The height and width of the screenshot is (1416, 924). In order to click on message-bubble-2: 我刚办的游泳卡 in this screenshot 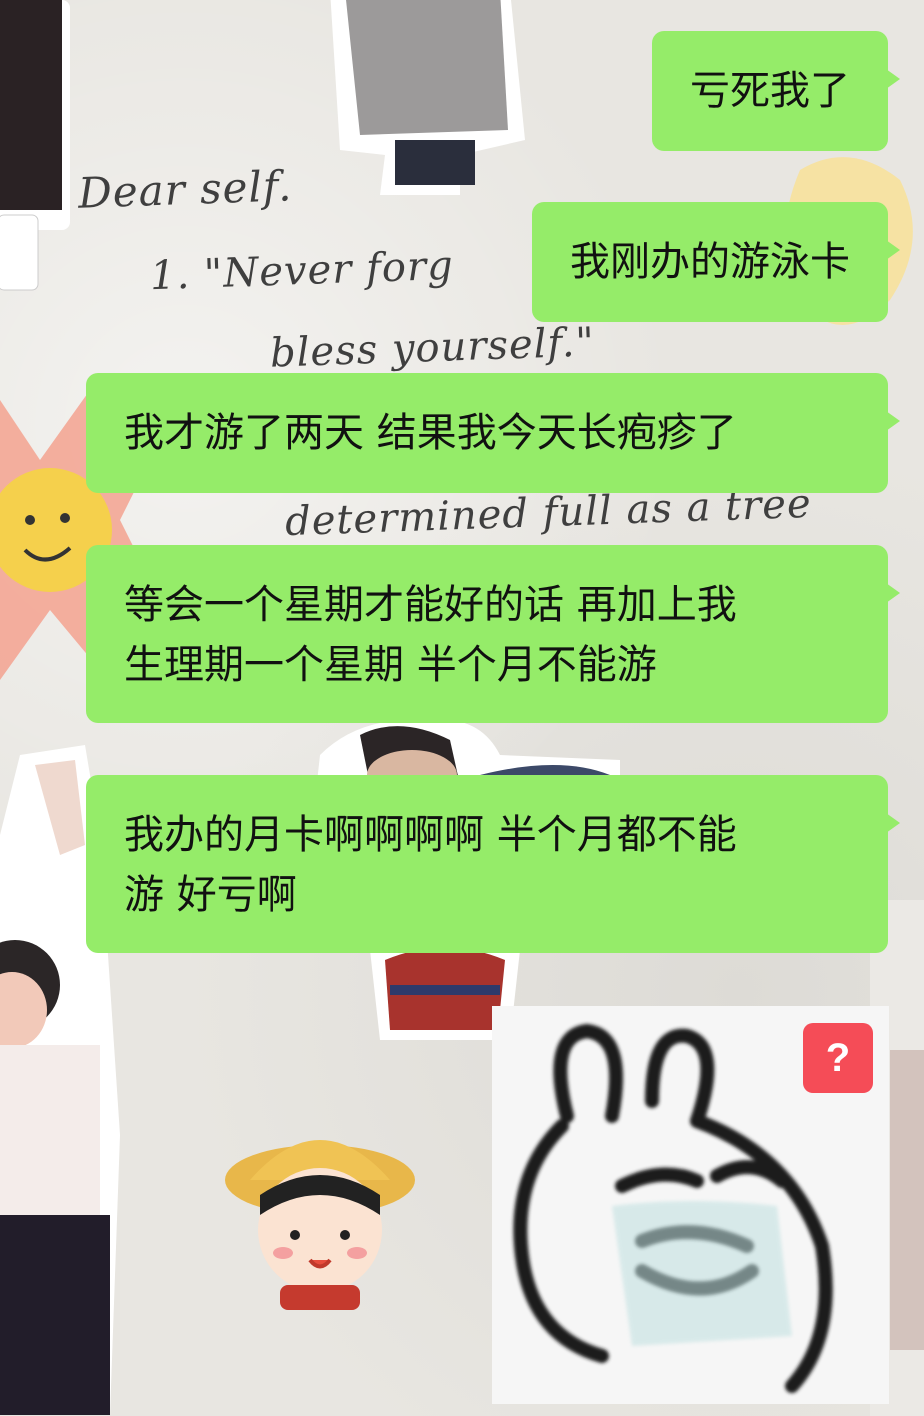, I will do `click(716, 262)`.